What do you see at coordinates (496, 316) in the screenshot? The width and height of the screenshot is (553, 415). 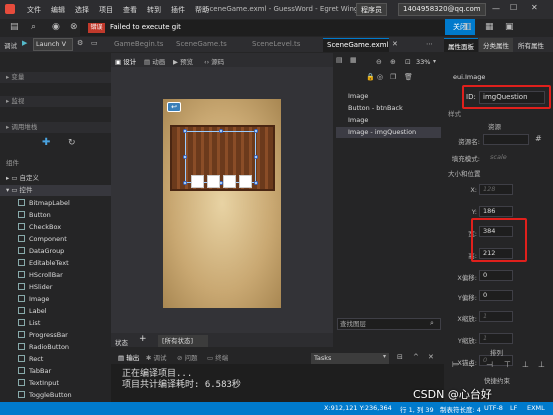 I see `prop-value-input: 1` at bounding box center [496, 316].